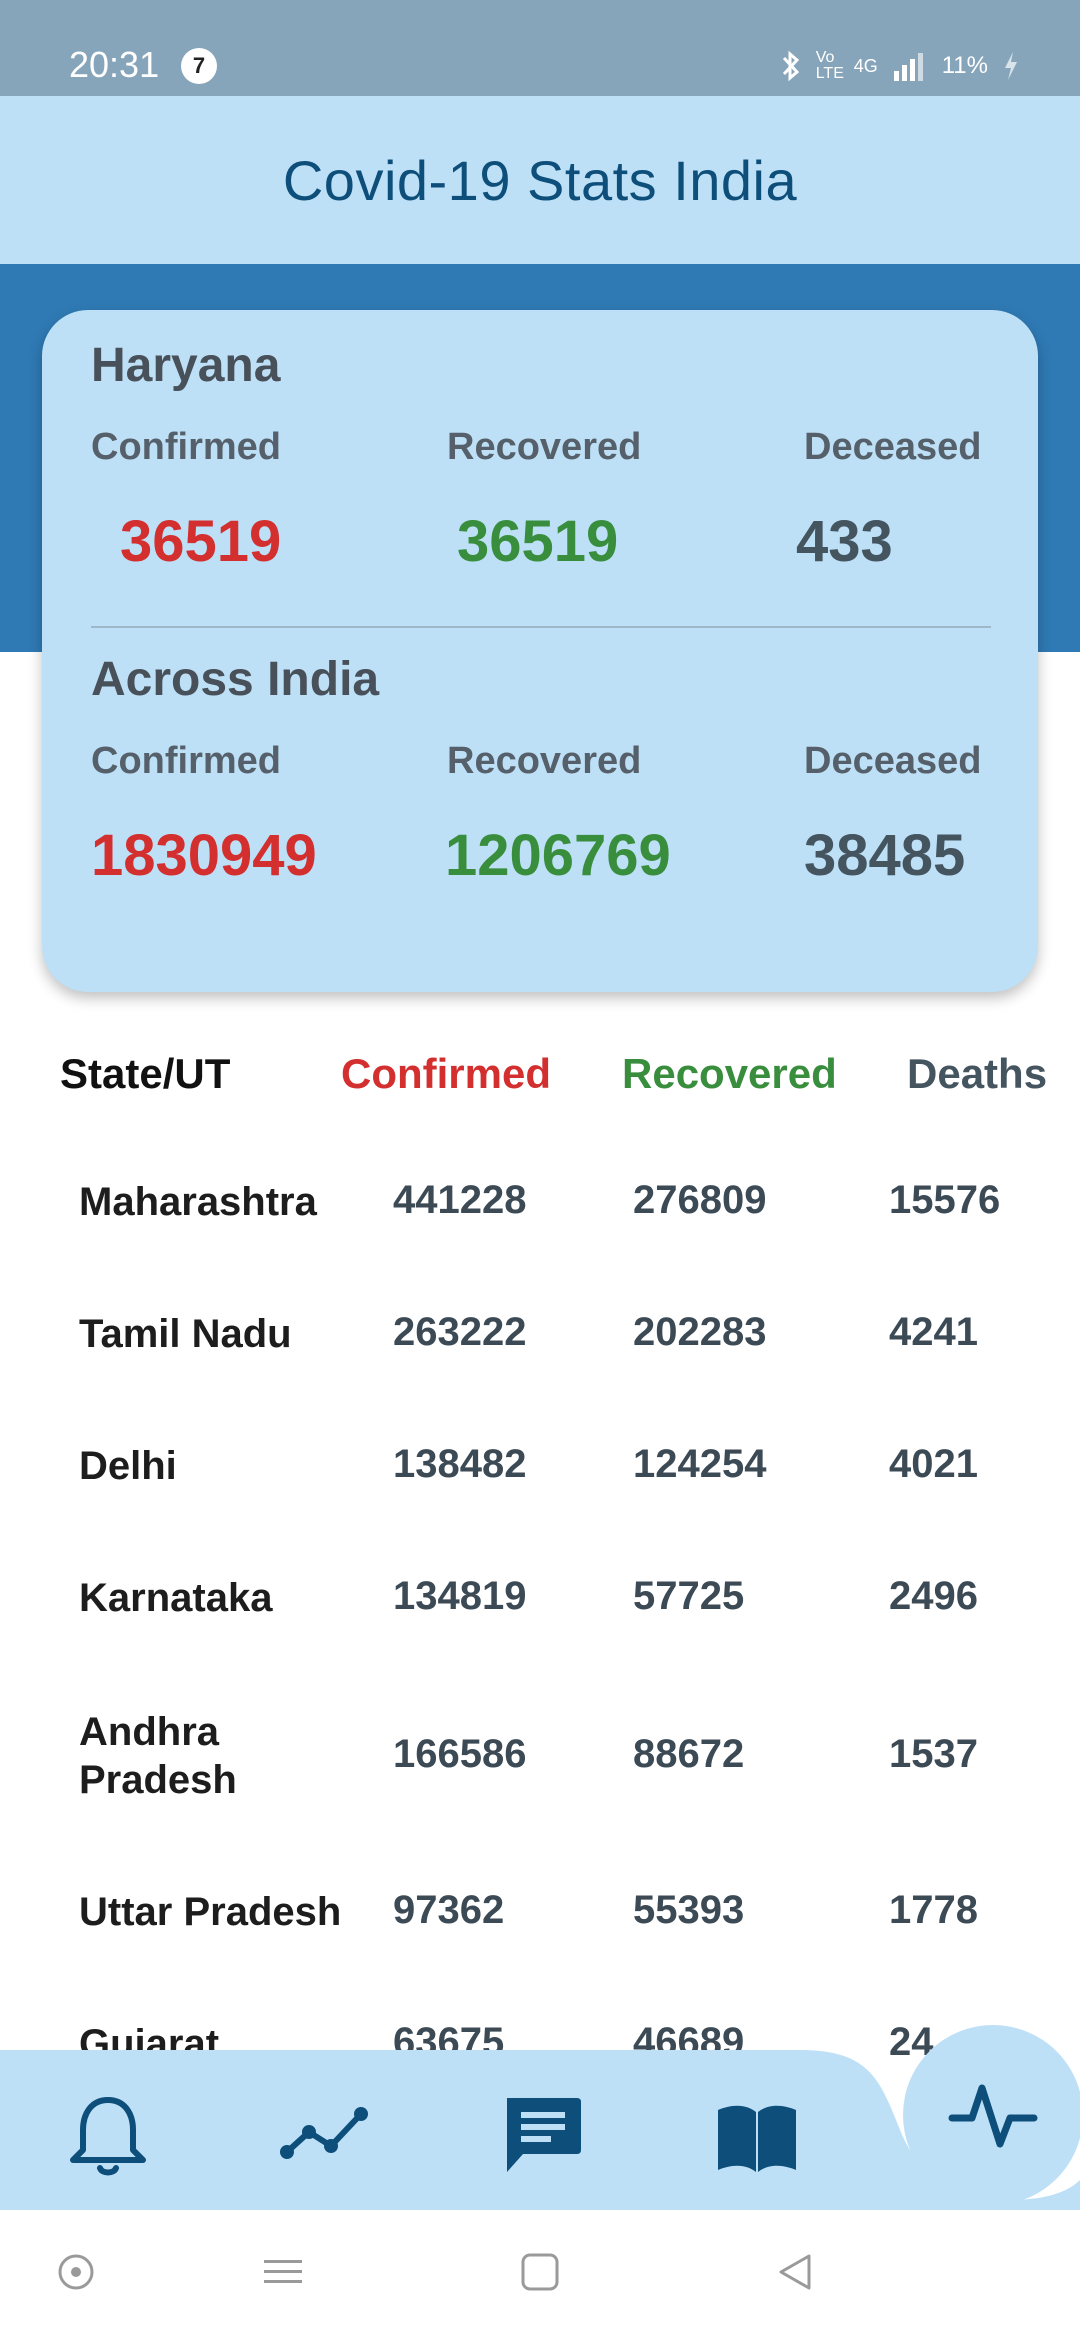  I want to click on india-title: Across India, so click(235, 679).